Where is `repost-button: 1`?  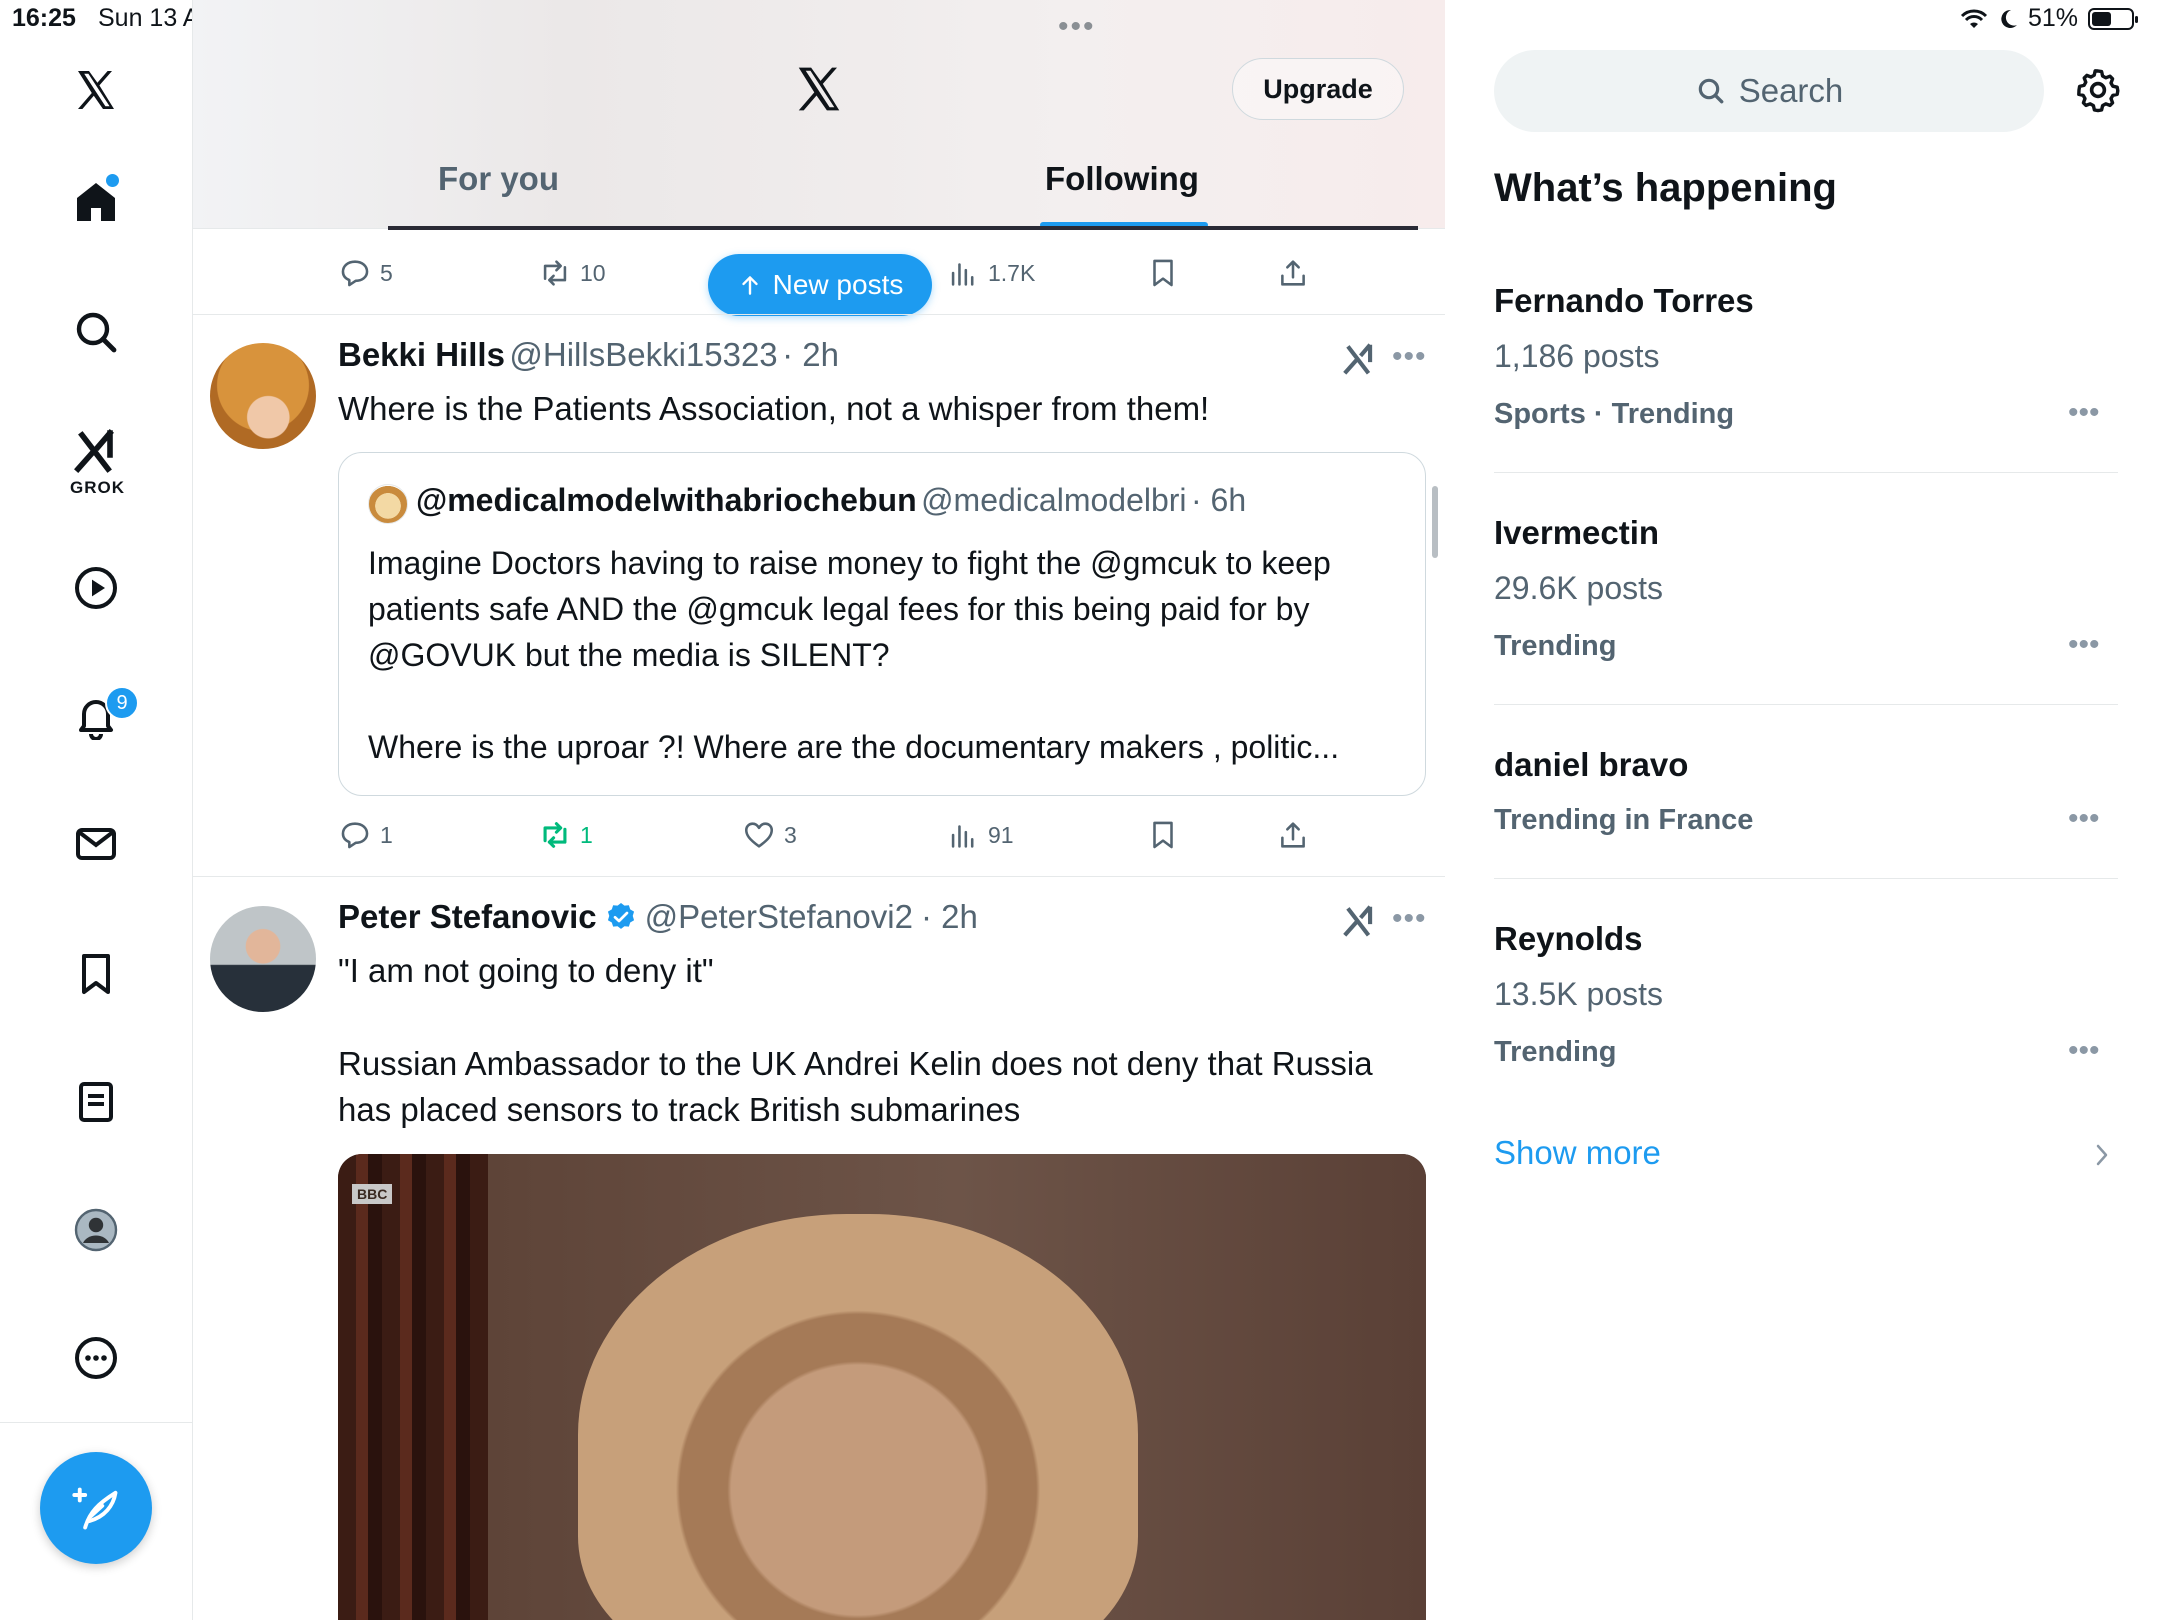 repost-button: 1 is located at coordinates (565, 835).